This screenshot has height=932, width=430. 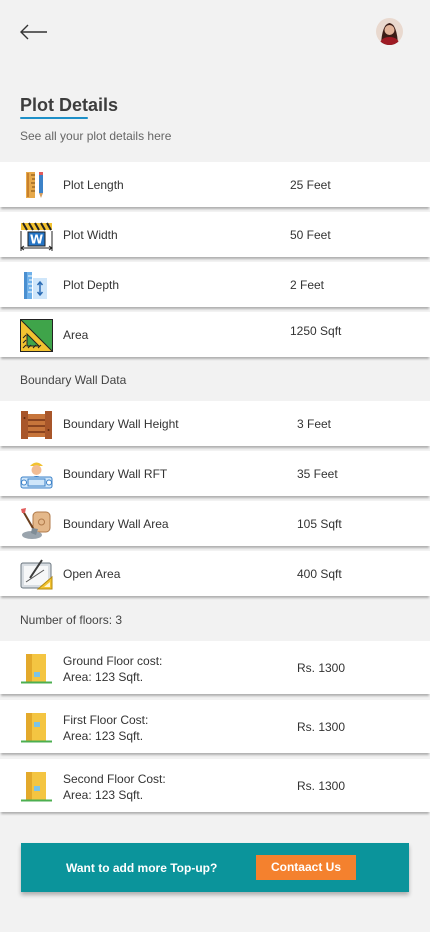 I want to click on depth-gauge-icon, so click(x=36, y=285).